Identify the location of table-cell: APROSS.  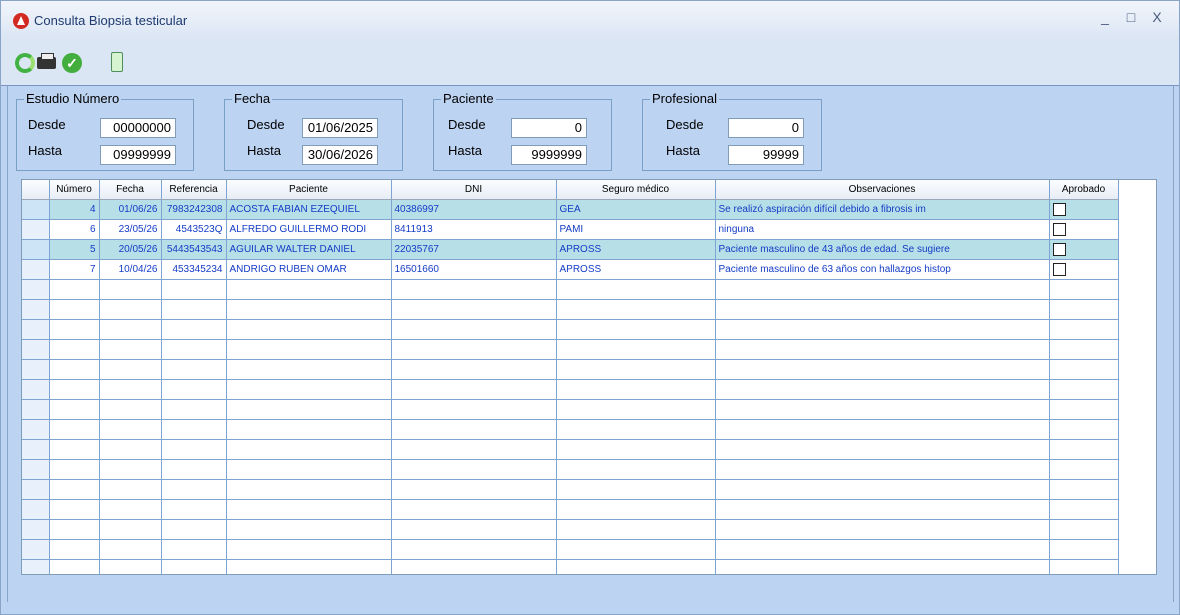
(636, 249).